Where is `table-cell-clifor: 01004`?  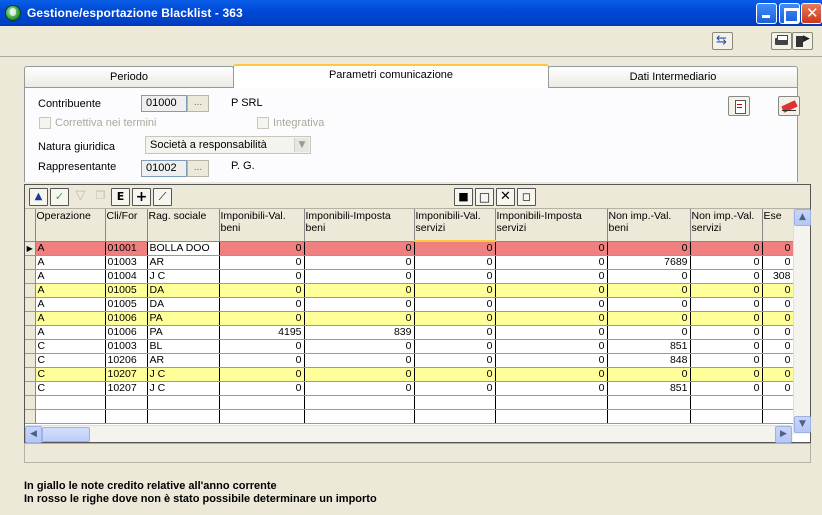
table-cell-clifor: 01004 is located at coordinates (126, 276).